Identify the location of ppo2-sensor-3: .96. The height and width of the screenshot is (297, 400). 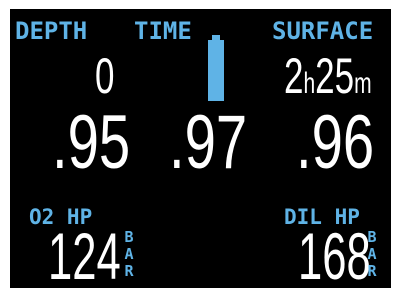
(335, 142).